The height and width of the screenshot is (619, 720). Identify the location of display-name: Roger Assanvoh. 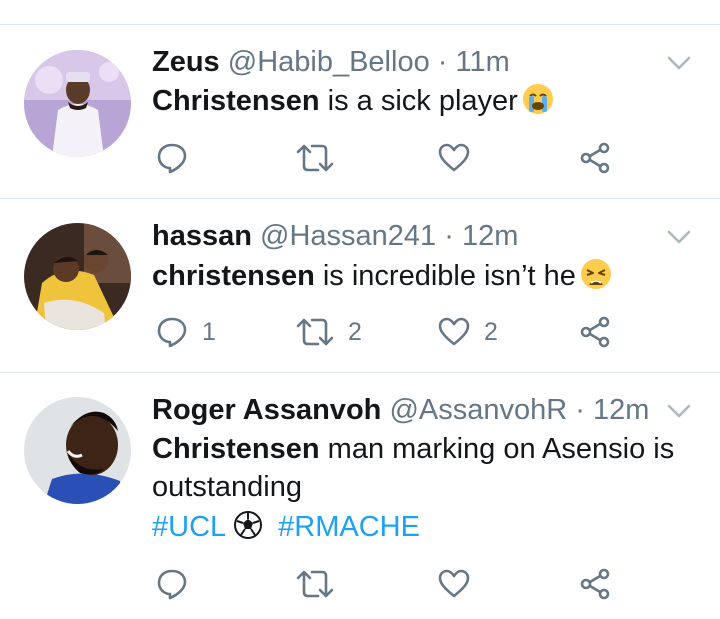
(266, 410).